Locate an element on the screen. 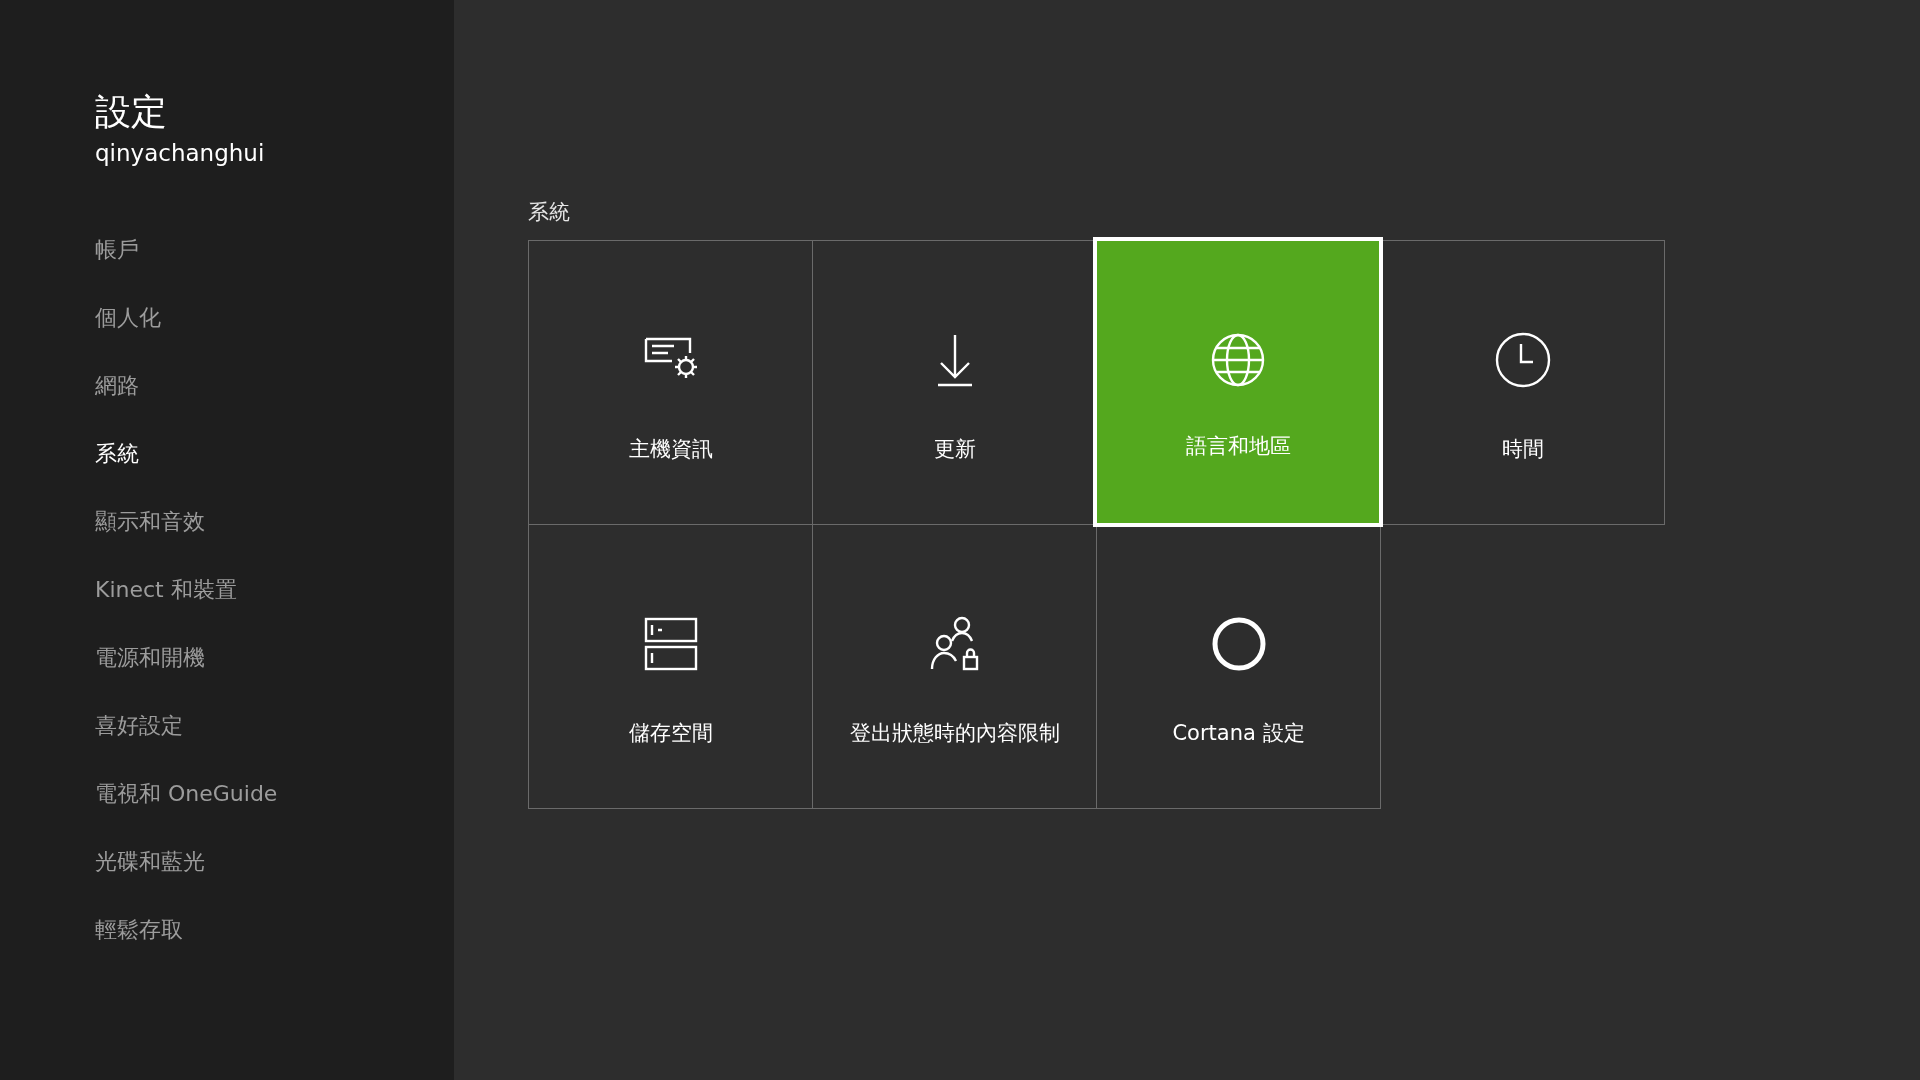  sidebar-item: 電視和 OneGuide is located at coordinates (274, 794).